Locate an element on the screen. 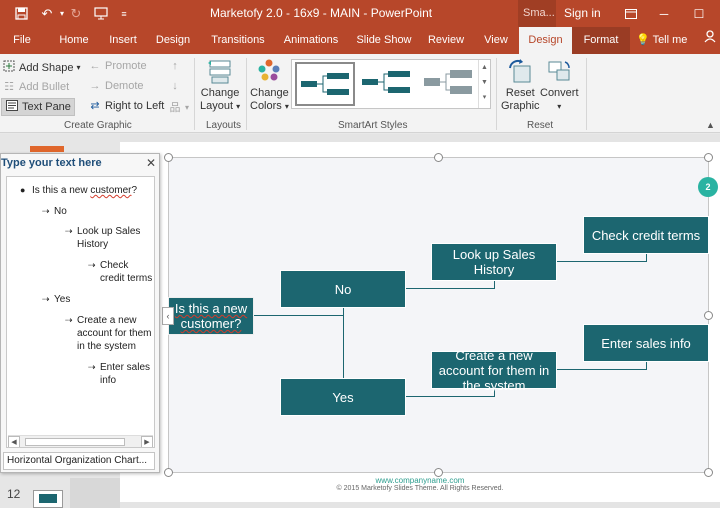  horizontal-scrollbar: ◀ ▶ is located at coordinates (80, 441).